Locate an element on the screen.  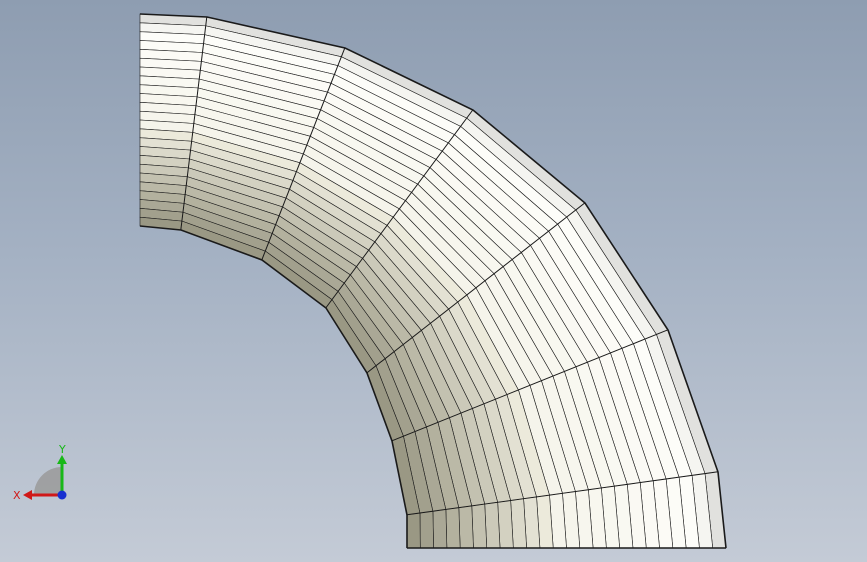
z-axis-dot-icon is located at coordinates (62, 495).